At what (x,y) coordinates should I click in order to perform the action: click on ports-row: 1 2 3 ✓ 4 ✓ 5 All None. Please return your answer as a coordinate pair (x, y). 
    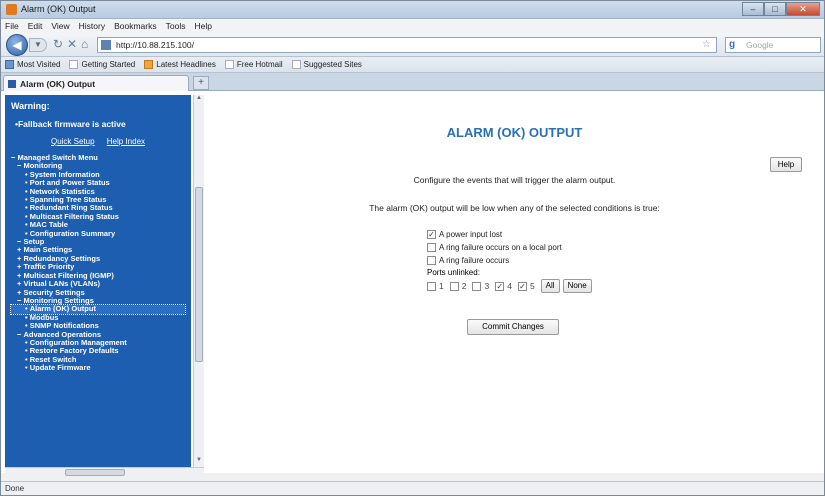
    Looking at the image, I should click on (511, 286).